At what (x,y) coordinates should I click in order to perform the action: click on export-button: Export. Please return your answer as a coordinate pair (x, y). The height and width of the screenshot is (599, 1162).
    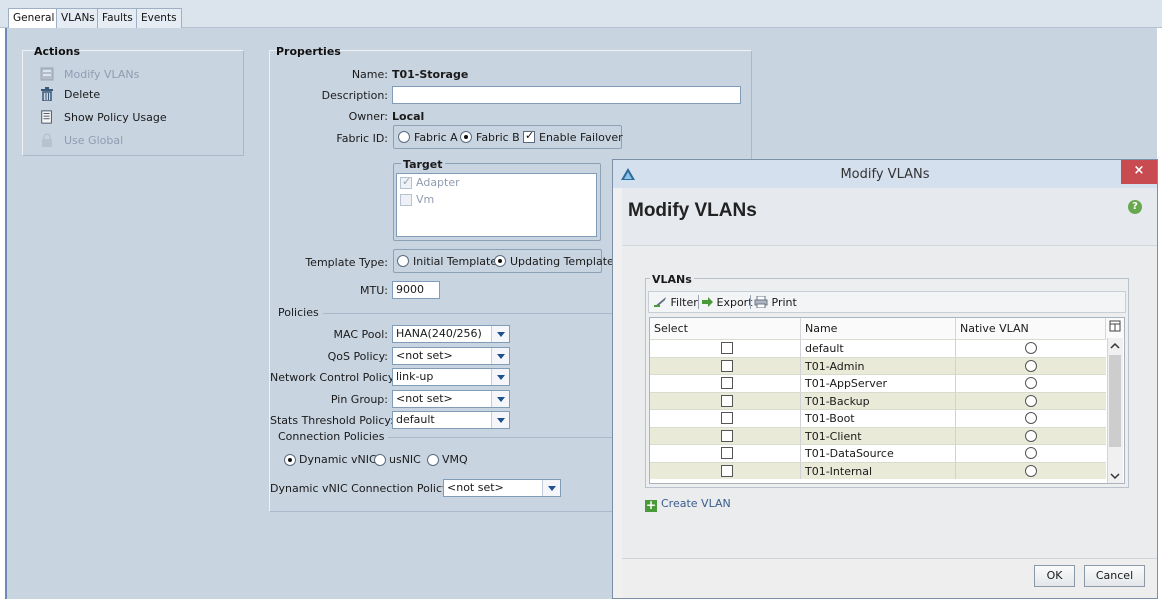
    Looking at the image, I should click on (727, 302).